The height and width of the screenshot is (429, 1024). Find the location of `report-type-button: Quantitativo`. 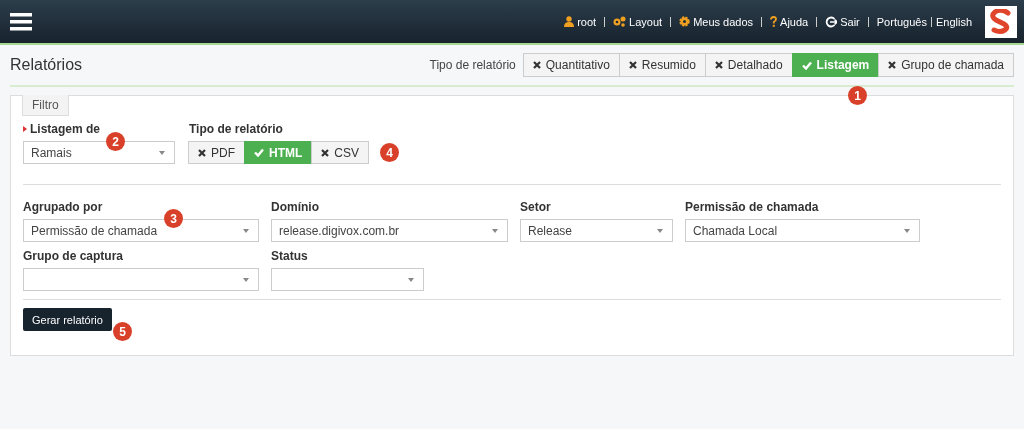

report-type-button: Quantitativo is located at coordinates (571, 65).